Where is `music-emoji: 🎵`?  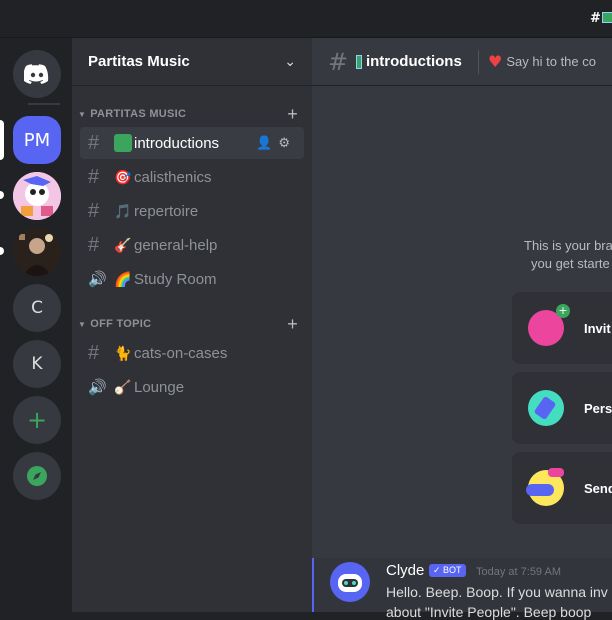
music-emoji: 🎵 is located at coordinates (123, 211).